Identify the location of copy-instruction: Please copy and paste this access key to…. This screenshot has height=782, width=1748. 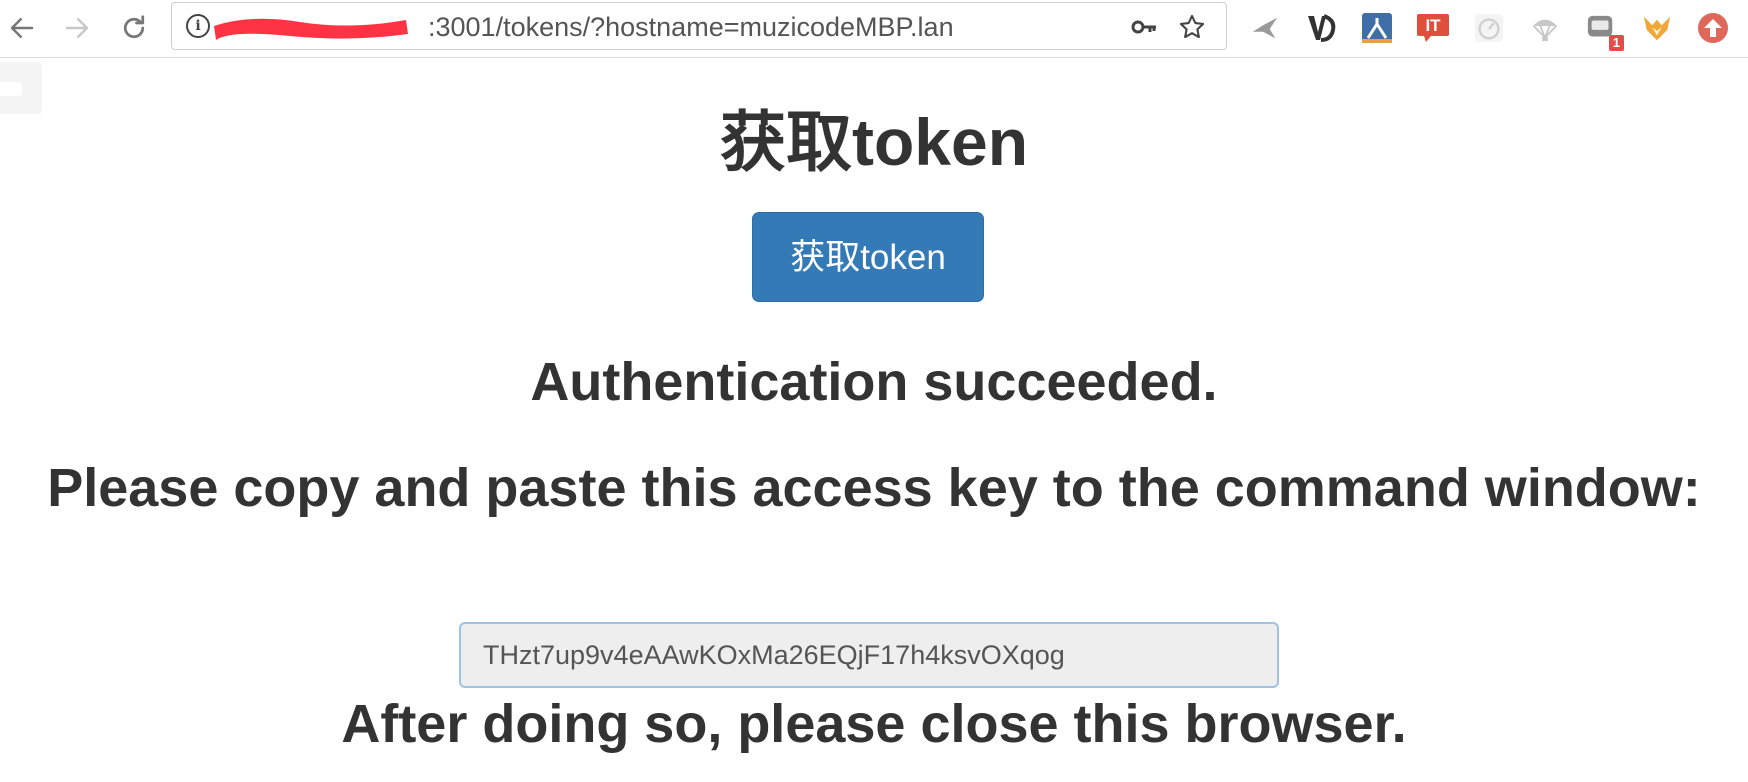
(874, 488).